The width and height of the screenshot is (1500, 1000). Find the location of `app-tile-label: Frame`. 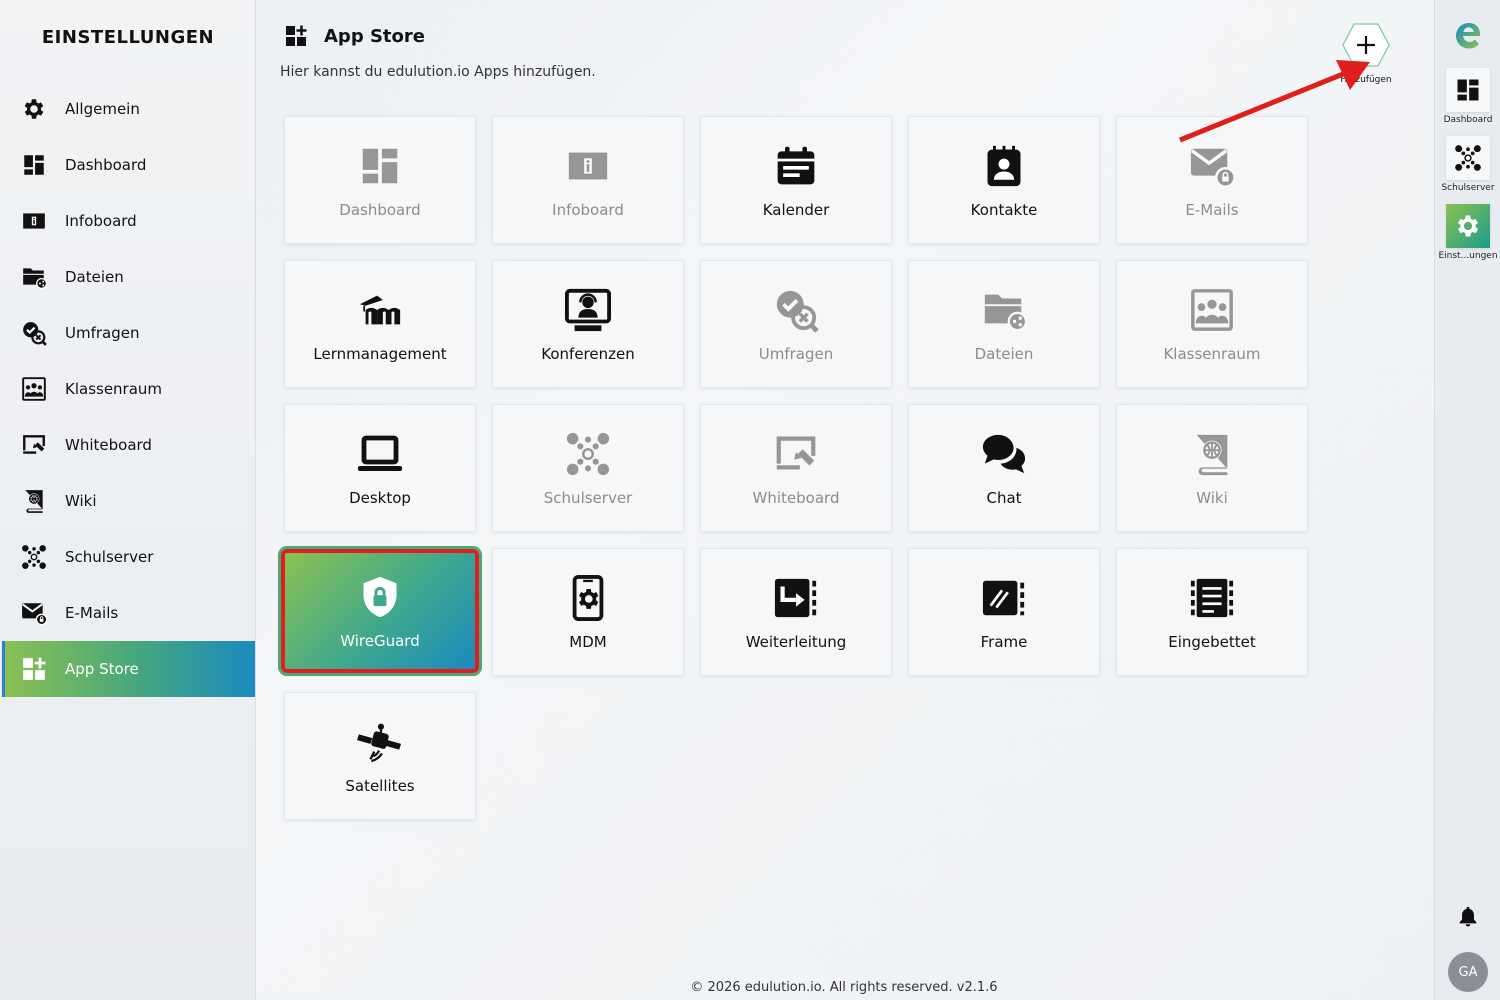

app-tile-label: Frame is located at coordinates (1004, 642).